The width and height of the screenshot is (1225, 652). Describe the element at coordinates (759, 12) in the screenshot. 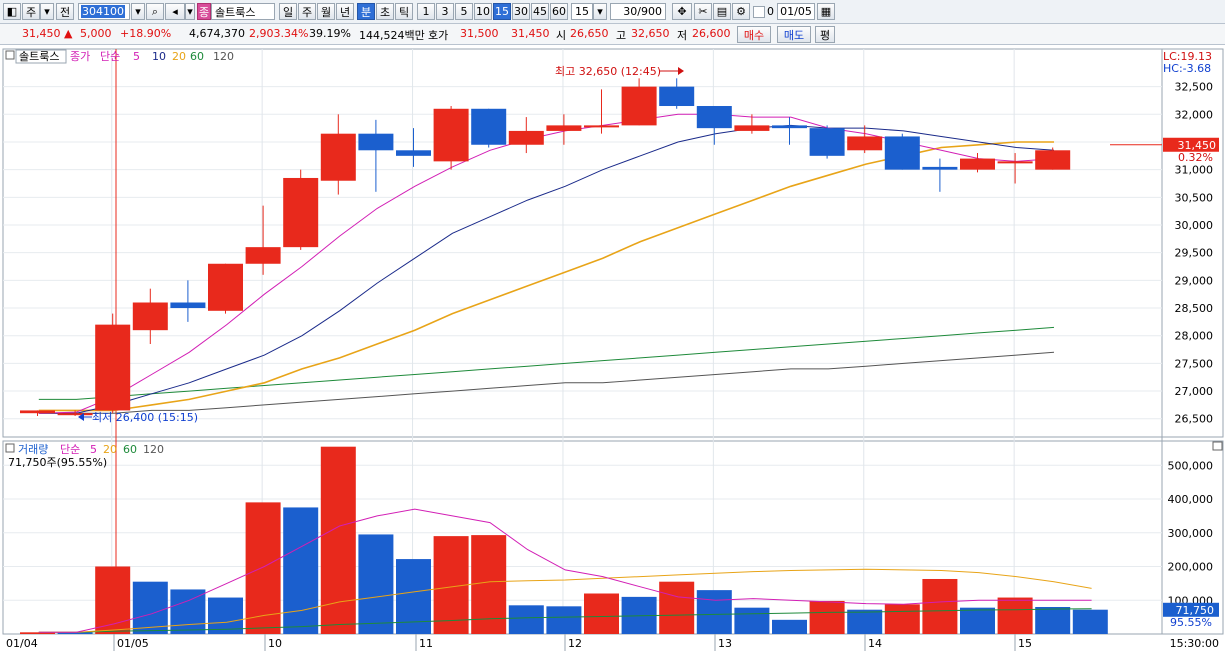

I see `checkbox` at that location.